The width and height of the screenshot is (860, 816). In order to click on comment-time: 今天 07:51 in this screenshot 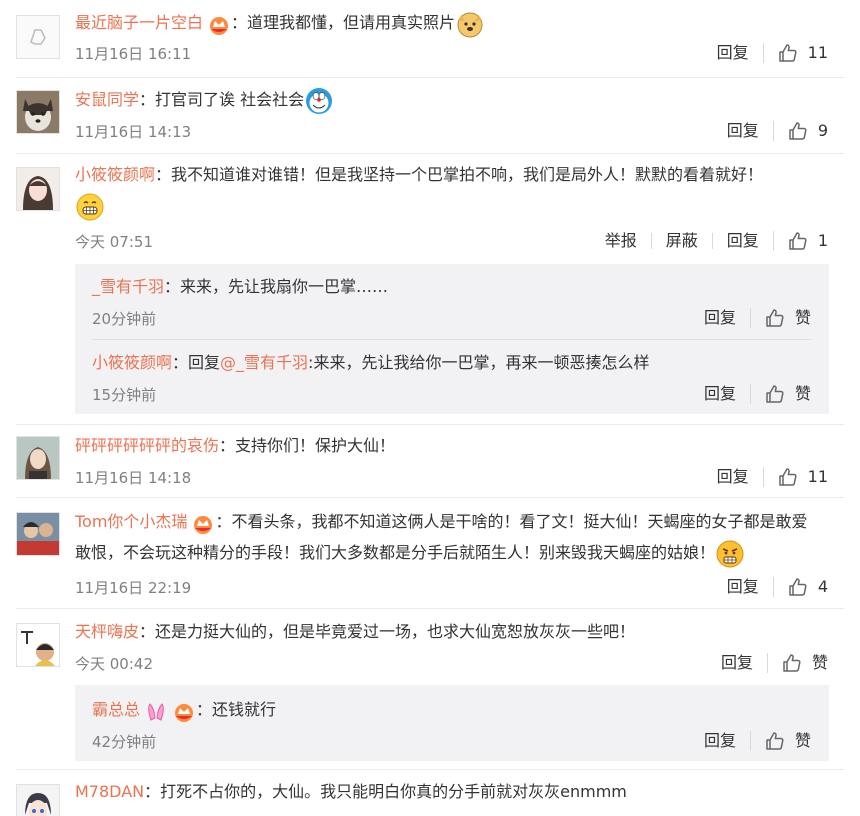, I will do `click(114, 242)`.